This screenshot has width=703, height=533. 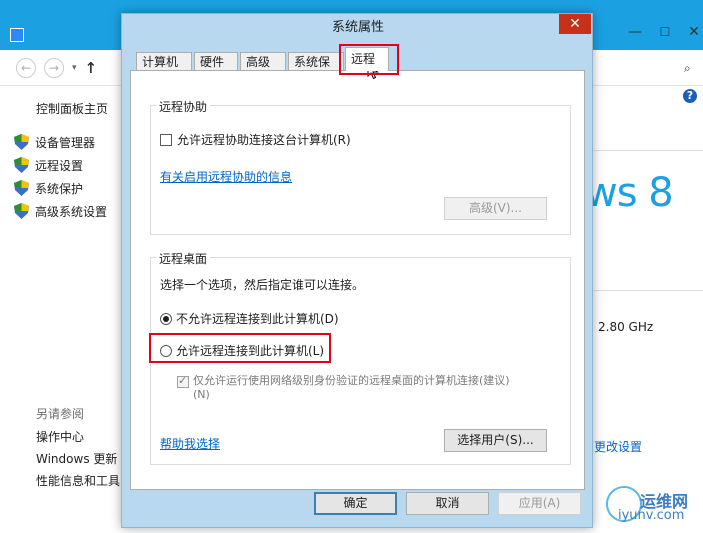 What do you see at coordinates (59, 188) in the screenshot?
I see `sidebar-item-label: 系统保护` at bounding box center [59, 188].